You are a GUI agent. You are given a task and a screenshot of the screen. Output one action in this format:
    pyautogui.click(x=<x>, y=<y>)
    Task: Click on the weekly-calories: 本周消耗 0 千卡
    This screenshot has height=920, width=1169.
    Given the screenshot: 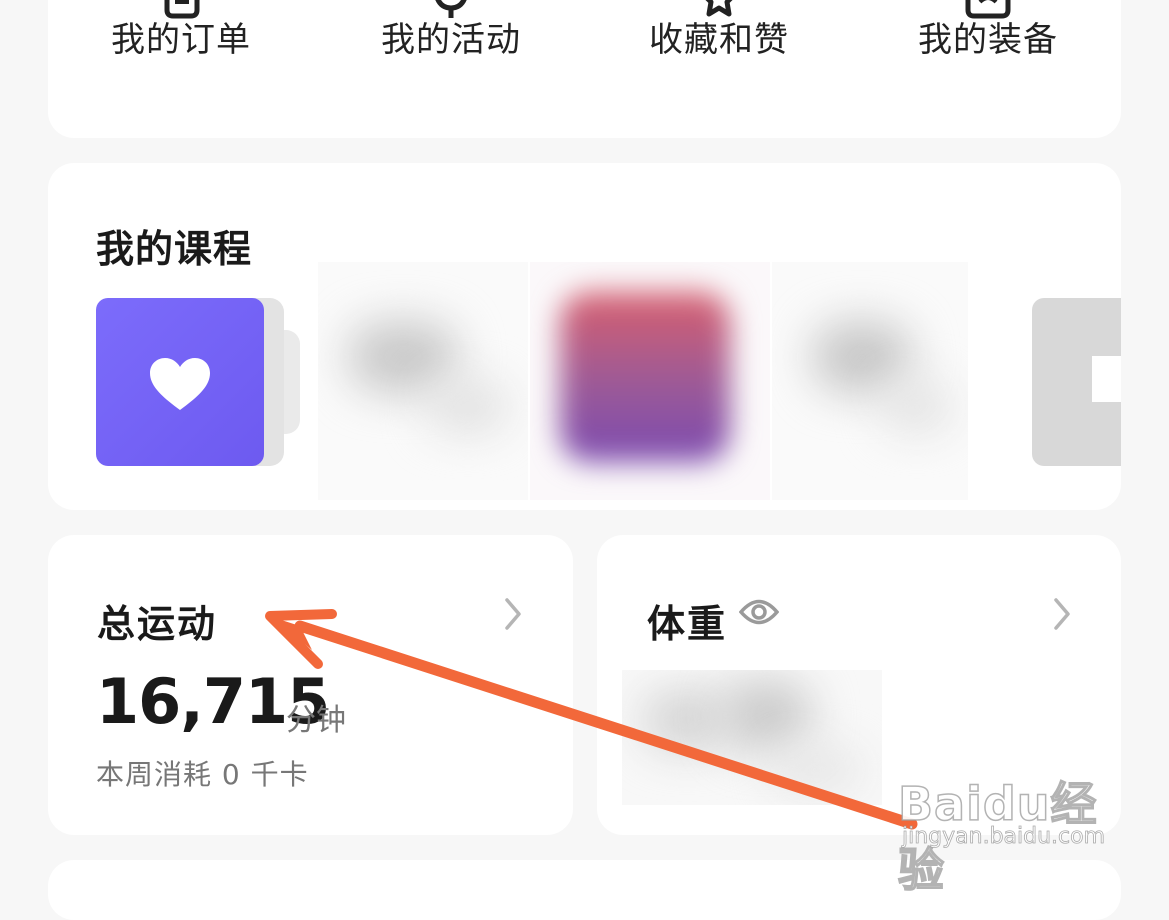 What is the action you would take?
    pyautogui.click(x=202, y=774)
    